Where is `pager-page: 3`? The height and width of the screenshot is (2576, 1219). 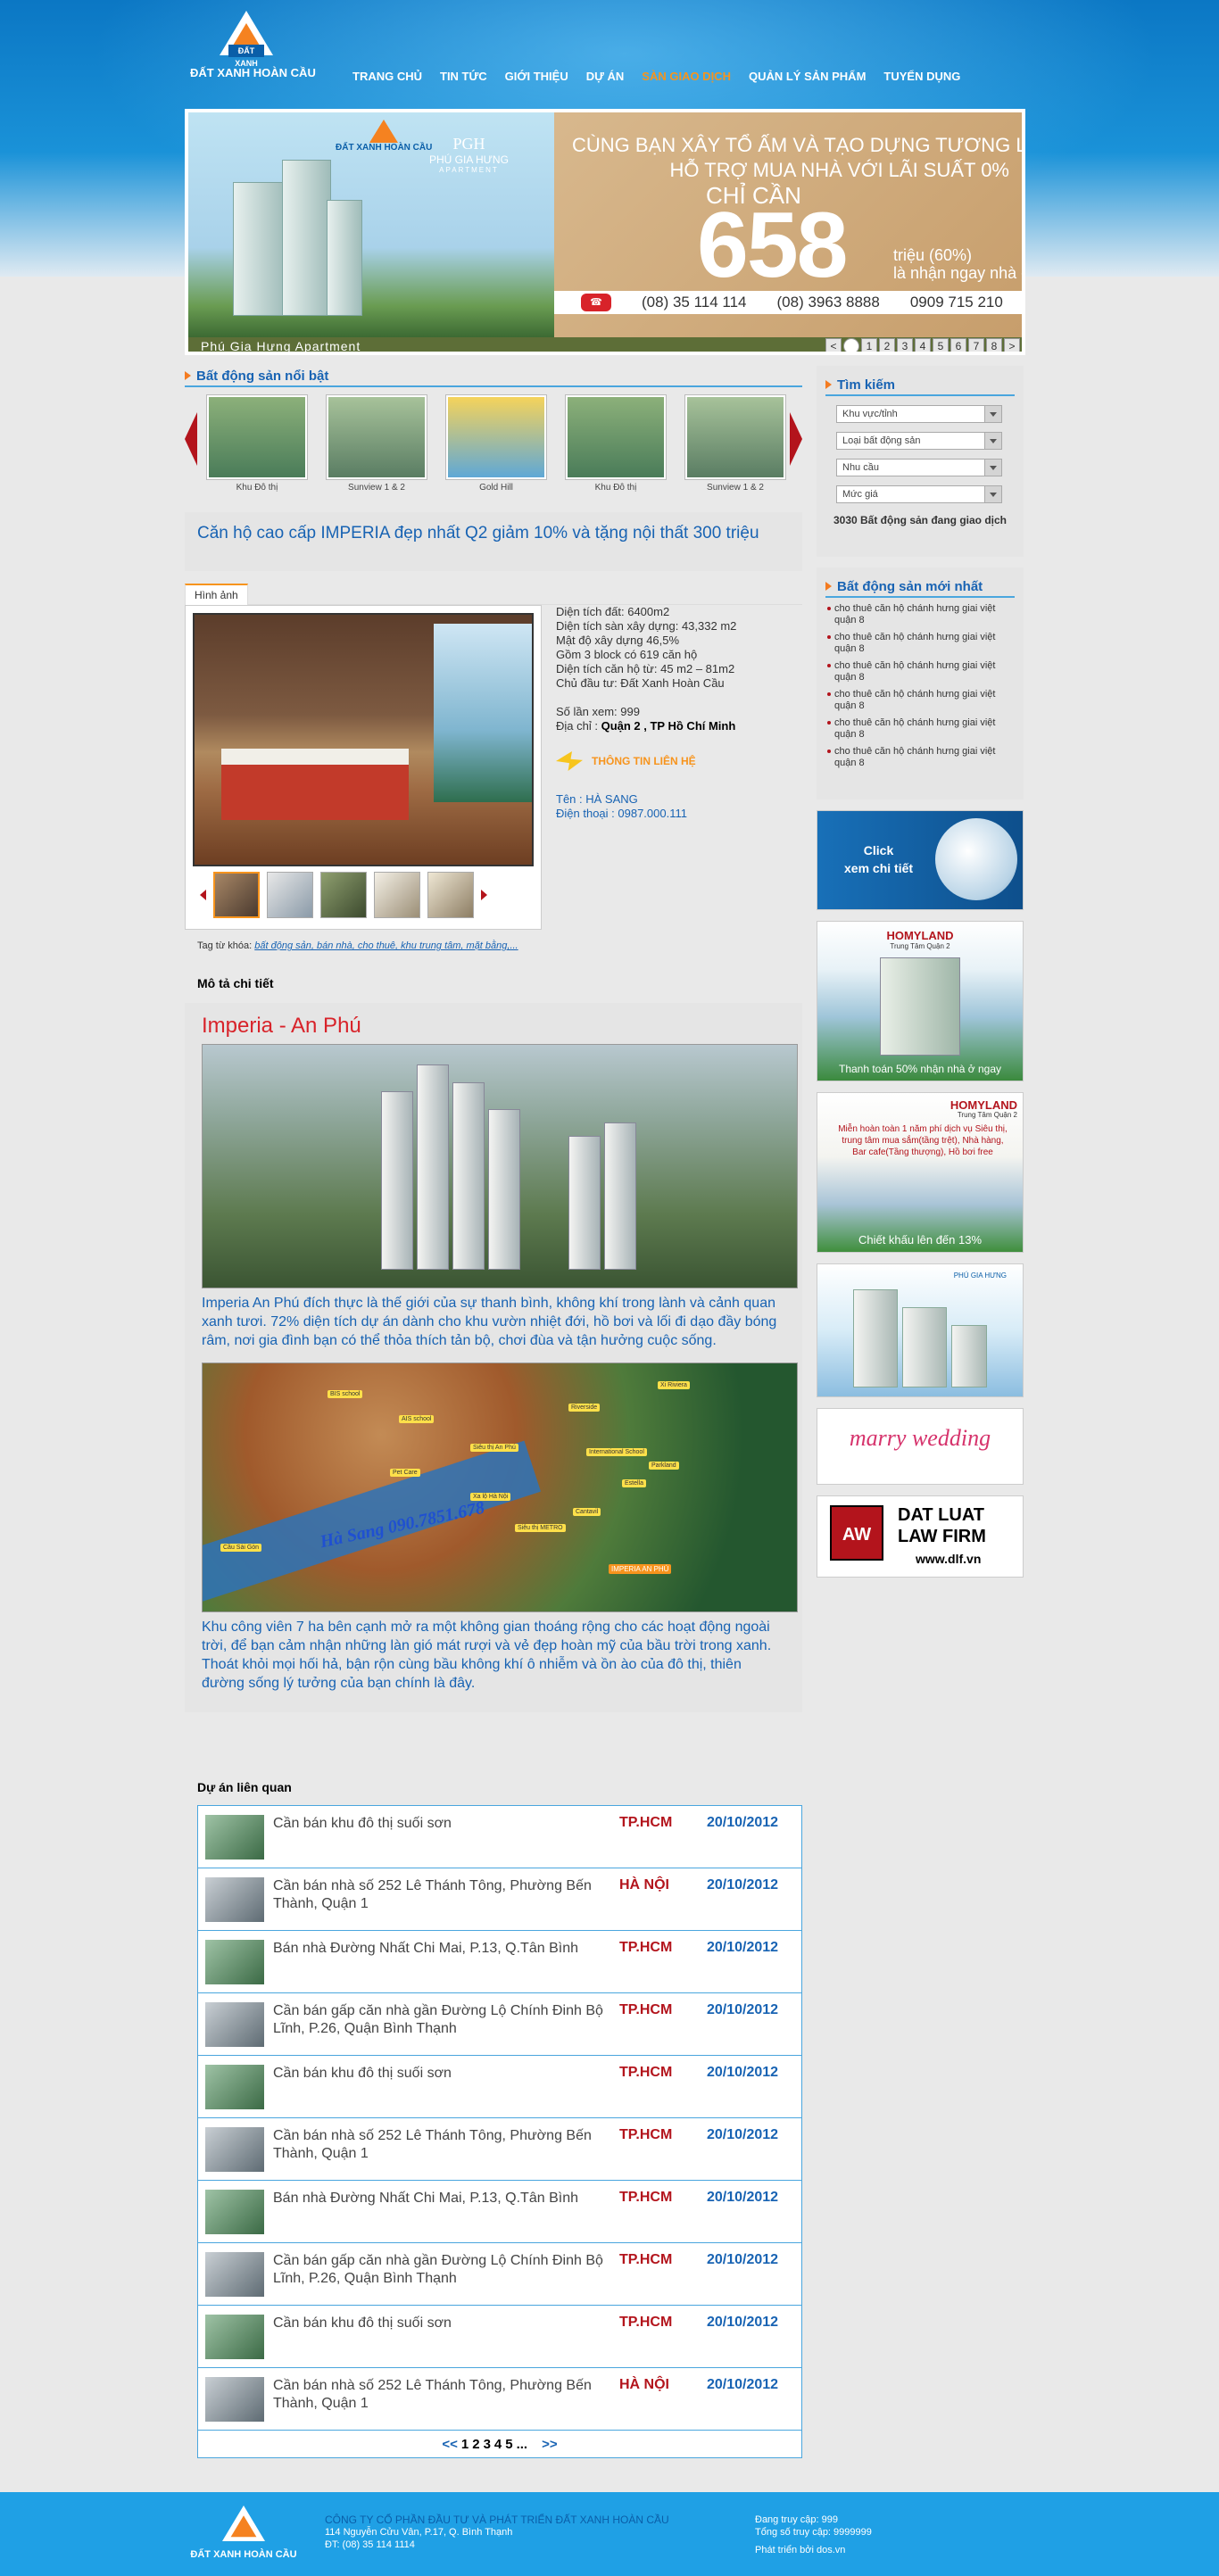 pager-page: 3 is located at coordinates (905, 345).